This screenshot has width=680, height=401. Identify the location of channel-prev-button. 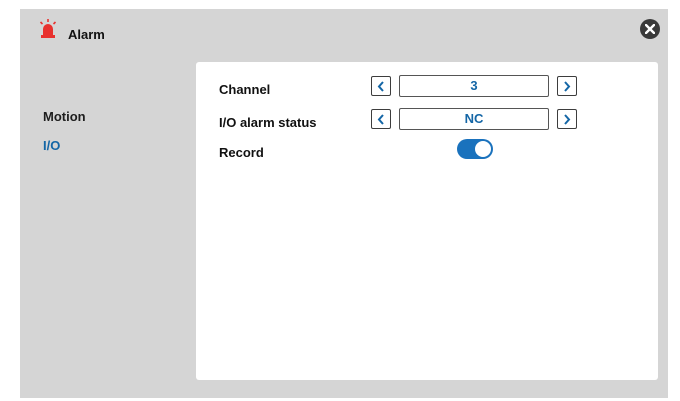
(381, 86).